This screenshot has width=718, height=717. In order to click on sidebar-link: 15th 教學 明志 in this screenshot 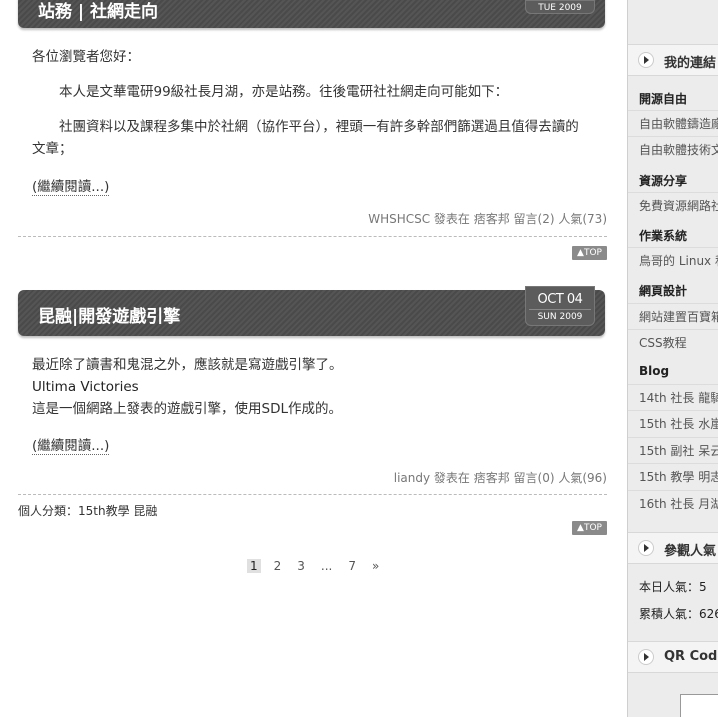, I will do `click(673, 476)`.